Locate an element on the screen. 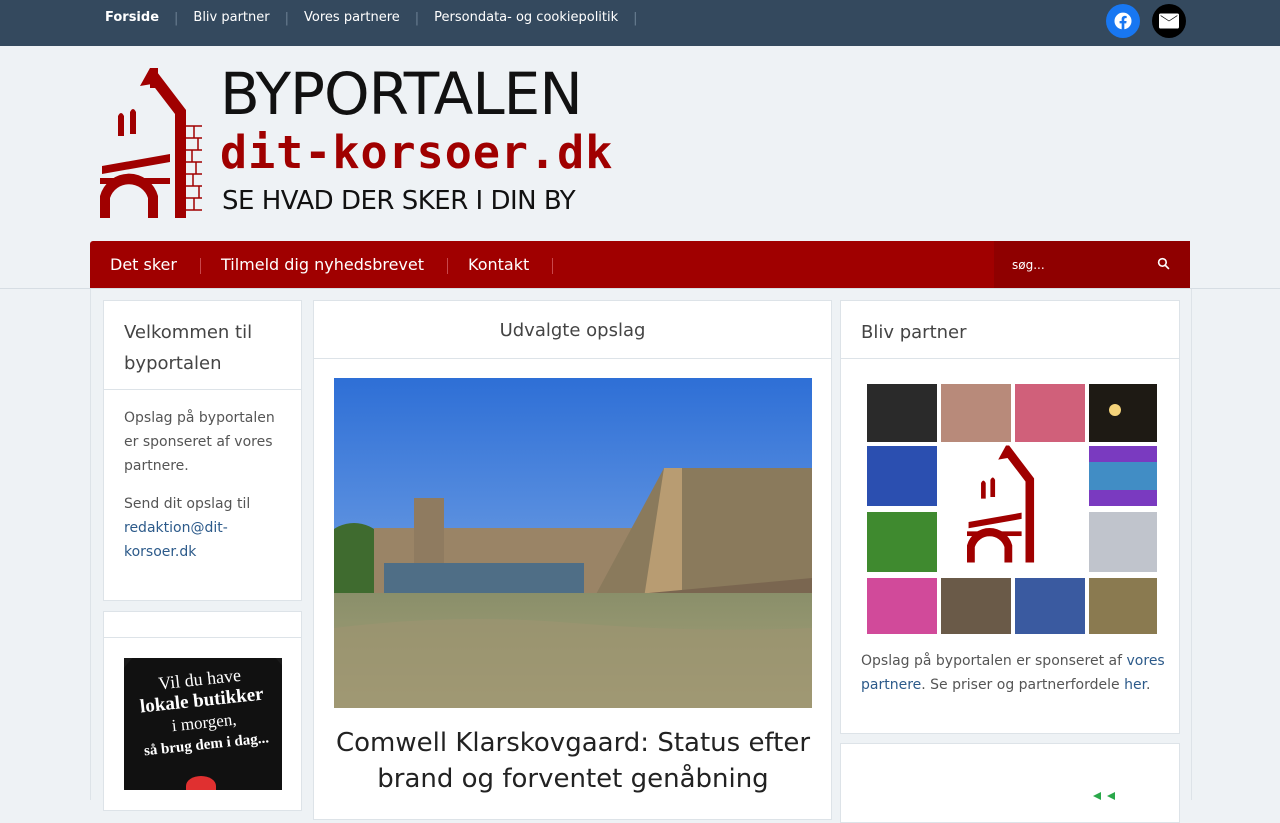 This screenshot has width=1280, height=823. widget-title-empty is located at coordinates (202, 625).